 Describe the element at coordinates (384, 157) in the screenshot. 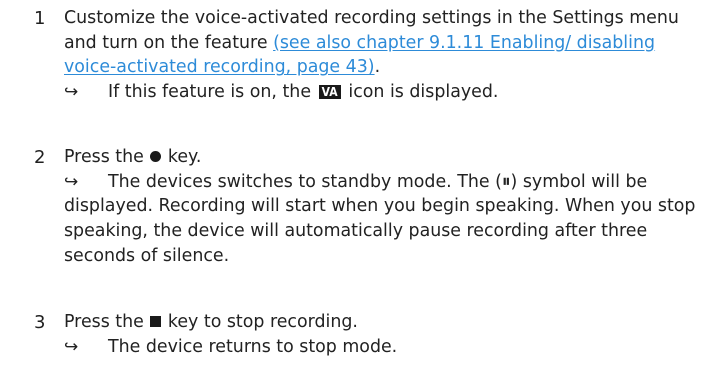

I see `step-instruction: Press the key.` at that location.